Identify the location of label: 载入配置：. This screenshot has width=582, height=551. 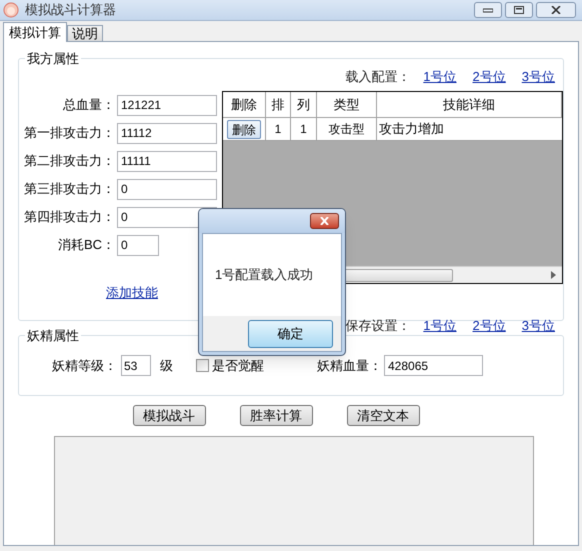
(377, 77).